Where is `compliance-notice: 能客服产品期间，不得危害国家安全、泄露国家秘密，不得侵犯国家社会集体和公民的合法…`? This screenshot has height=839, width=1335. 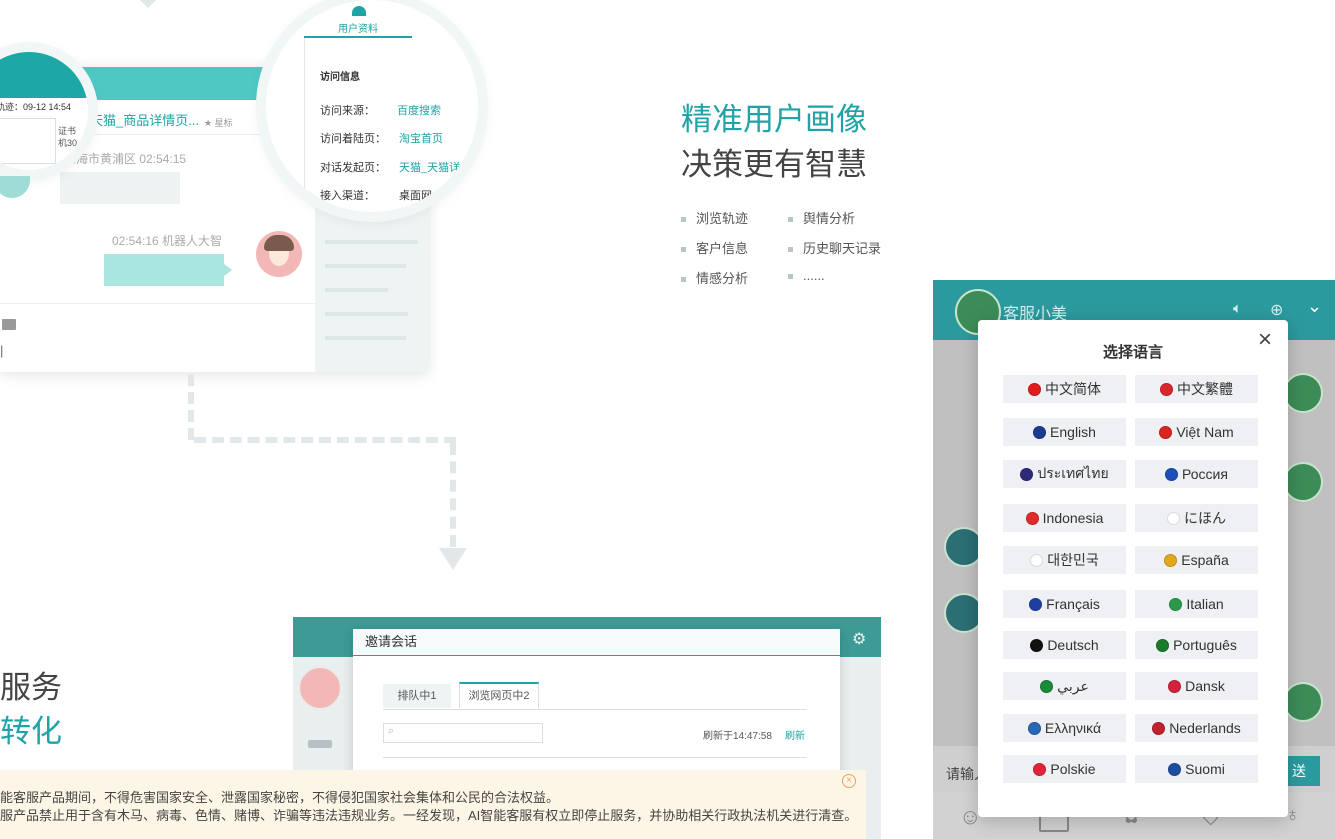 compliance-notice: 能客服产品期间，不得危害国家安全、泄露国家秘密，不得侵犯国家社会集体和公民的合法… is located at coordinates (433, 804).